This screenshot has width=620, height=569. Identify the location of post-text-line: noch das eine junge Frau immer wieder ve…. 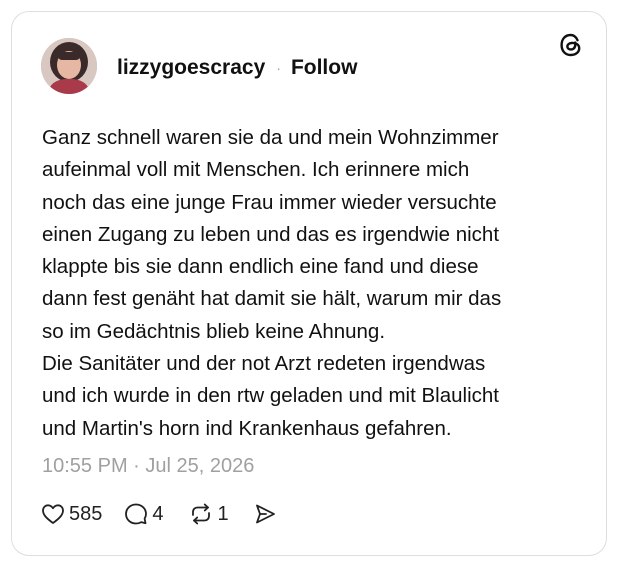
(269, 202).